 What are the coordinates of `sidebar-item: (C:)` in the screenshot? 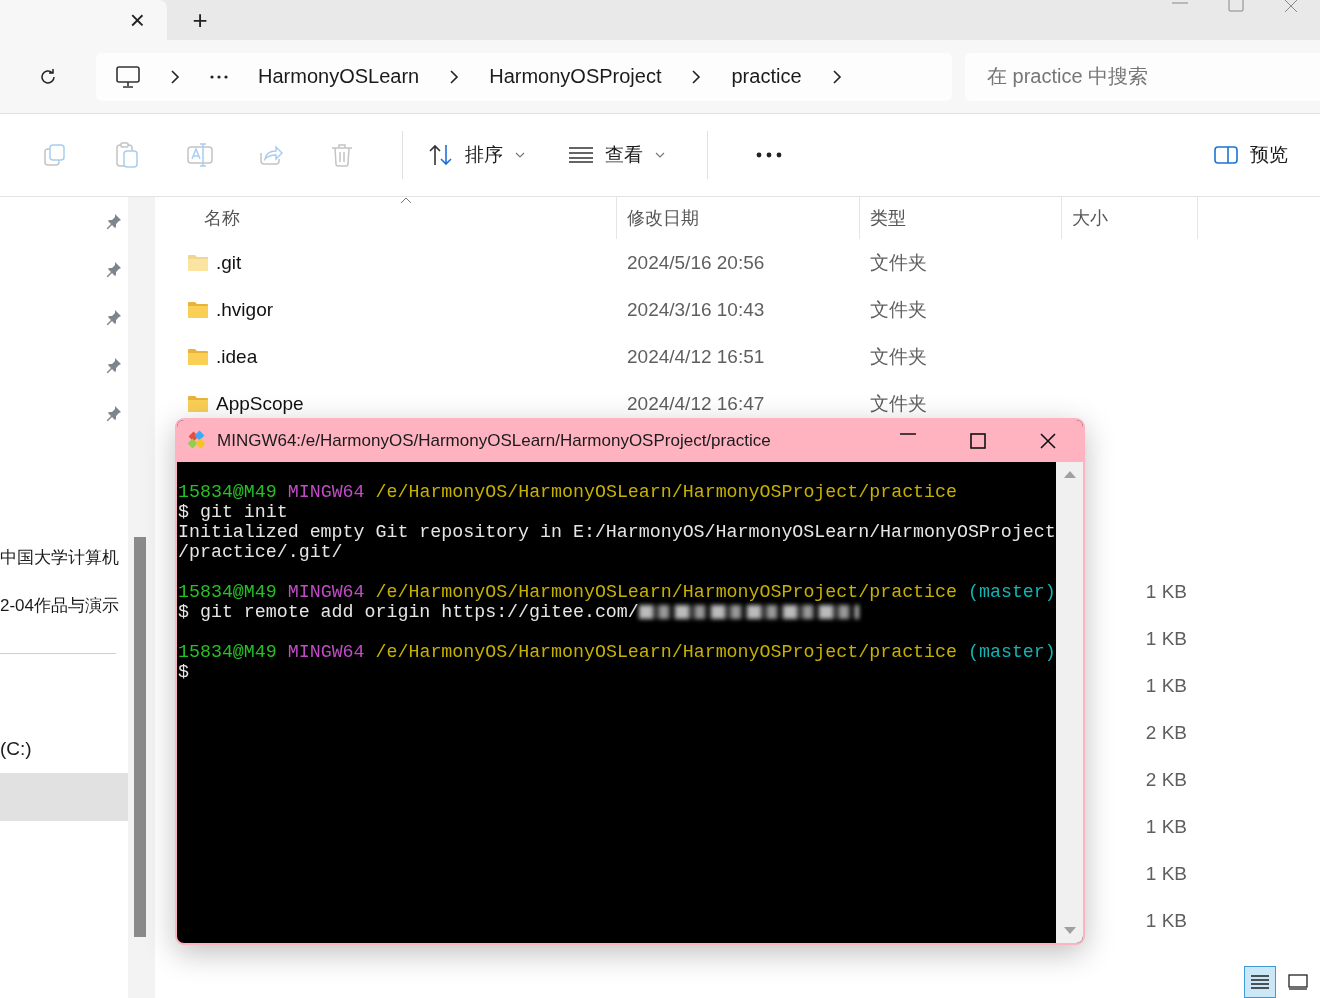 It's located at (64, 749).